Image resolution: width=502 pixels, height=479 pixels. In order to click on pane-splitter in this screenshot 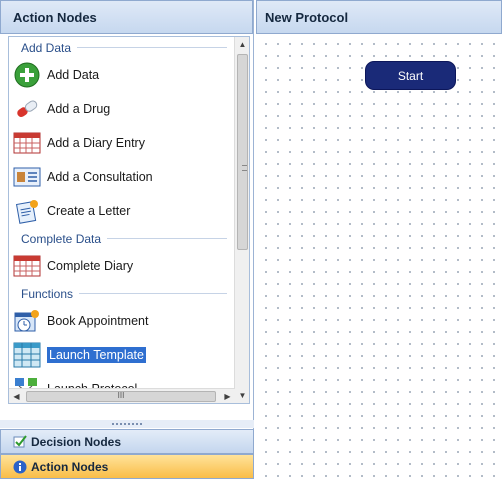, I will do `click(127, 424)`.